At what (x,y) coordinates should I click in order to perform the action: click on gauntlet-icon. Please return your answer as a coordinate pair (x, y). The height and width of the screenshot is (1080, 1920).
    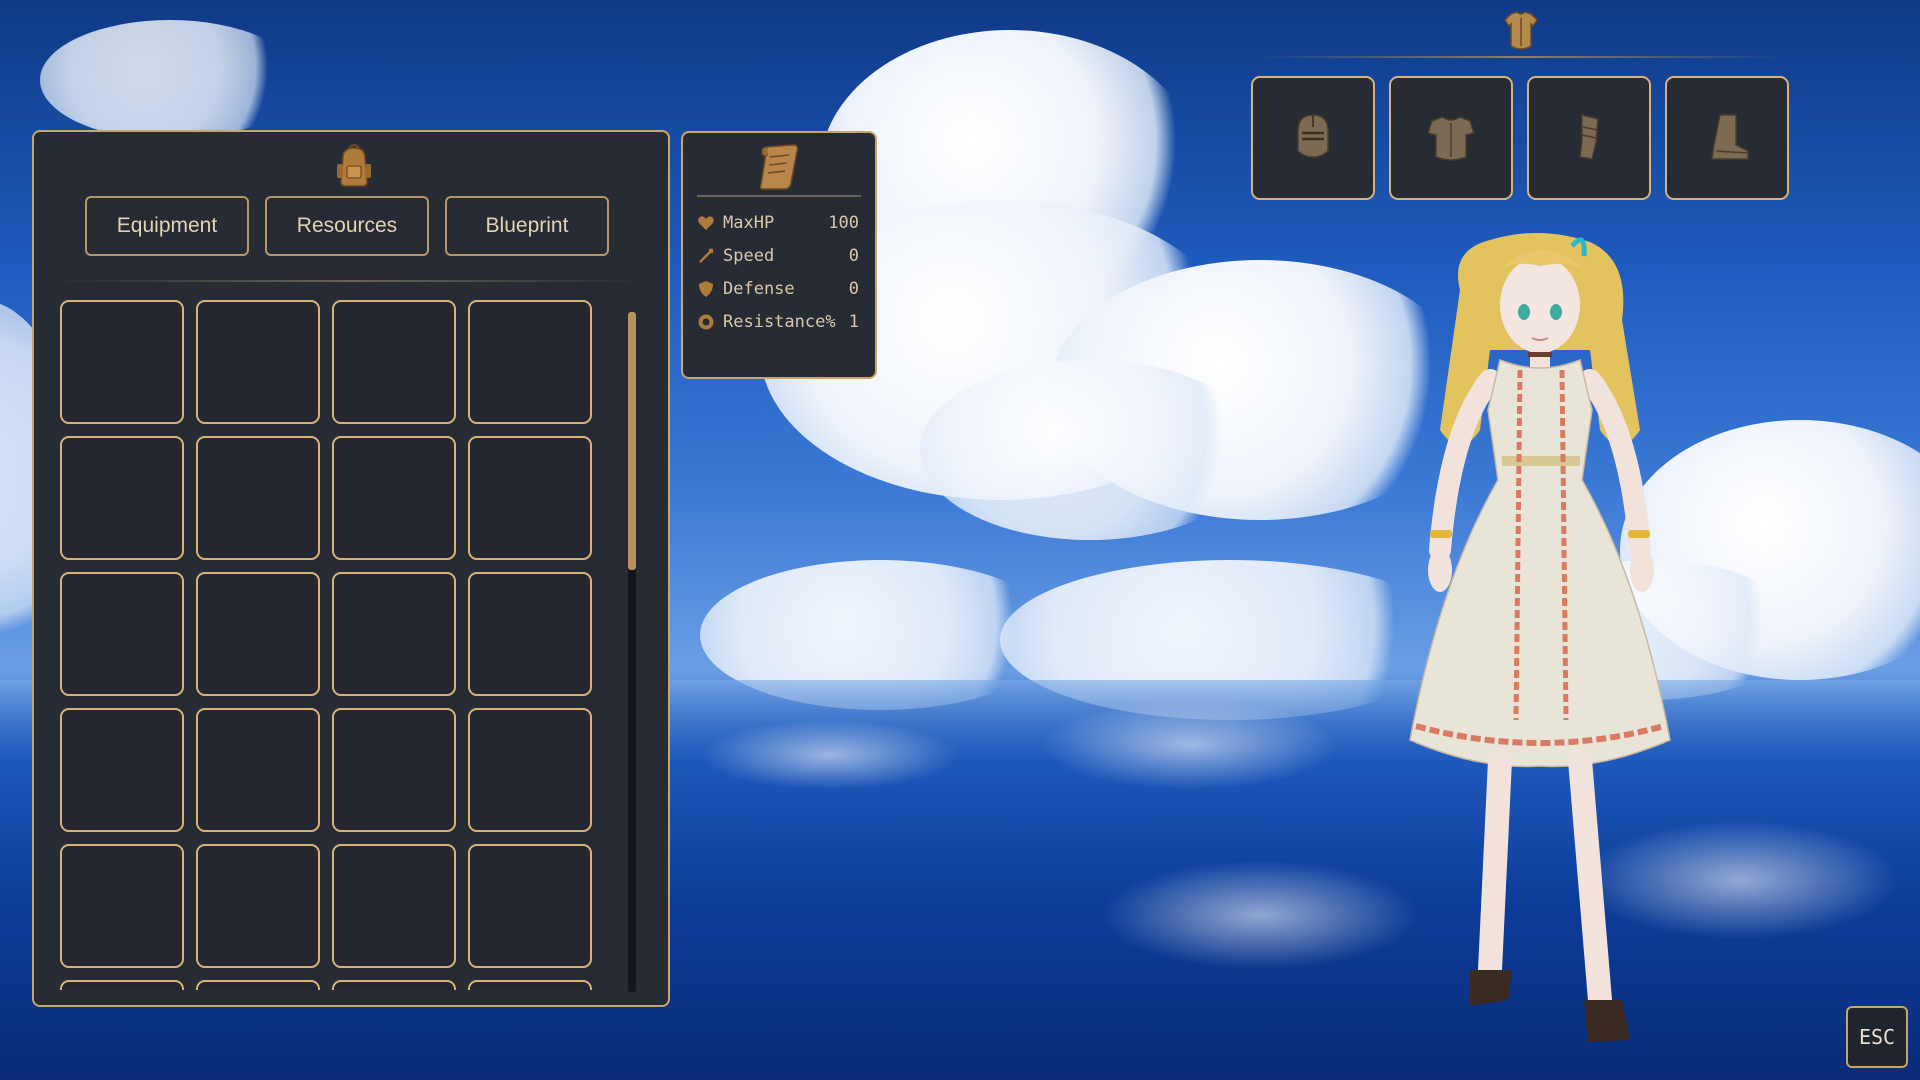
    Looking at the image, I should click on (1589, 137).